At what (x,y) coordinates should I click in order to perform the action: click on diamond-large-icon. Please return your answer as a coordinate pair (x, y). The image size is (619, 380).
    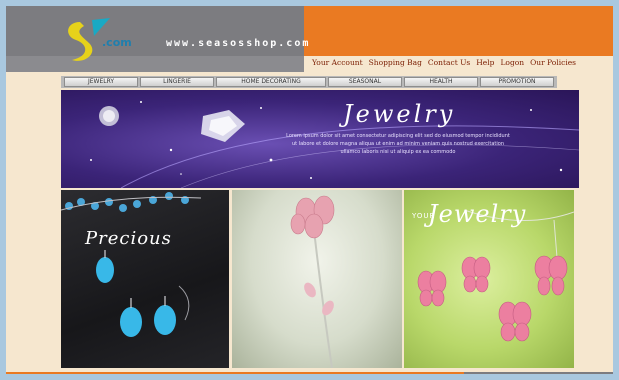
    Looking at the image, I should click on (223, 126).